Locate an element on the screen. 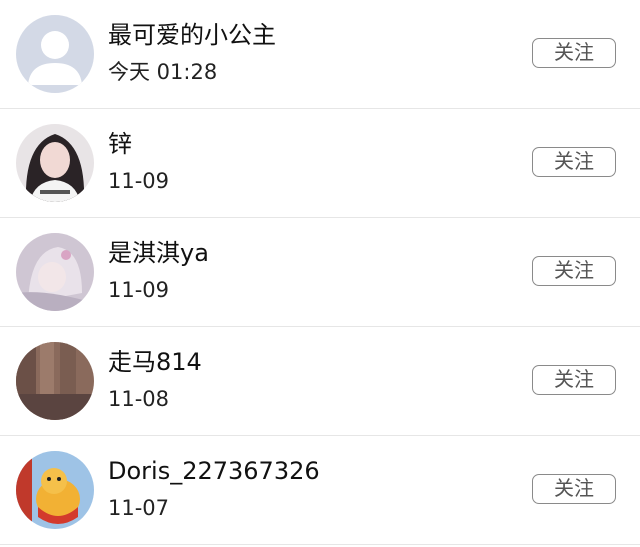  user-name: Doris_227367326 is located at coordinates (214, 471).